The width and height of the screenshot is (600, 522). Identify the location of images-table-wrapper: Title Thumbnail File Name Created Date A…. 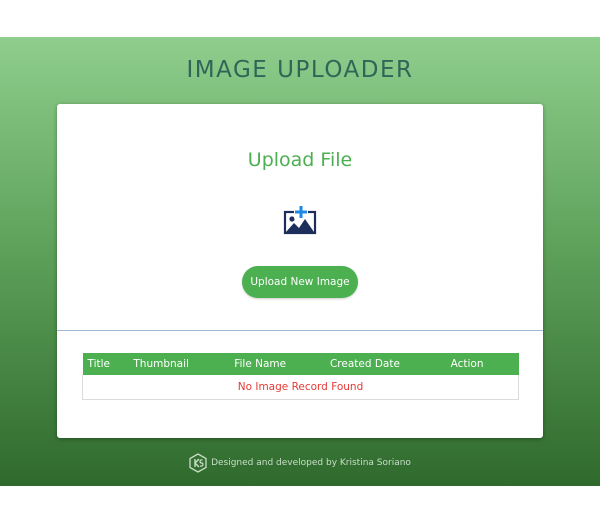
(300, 376).